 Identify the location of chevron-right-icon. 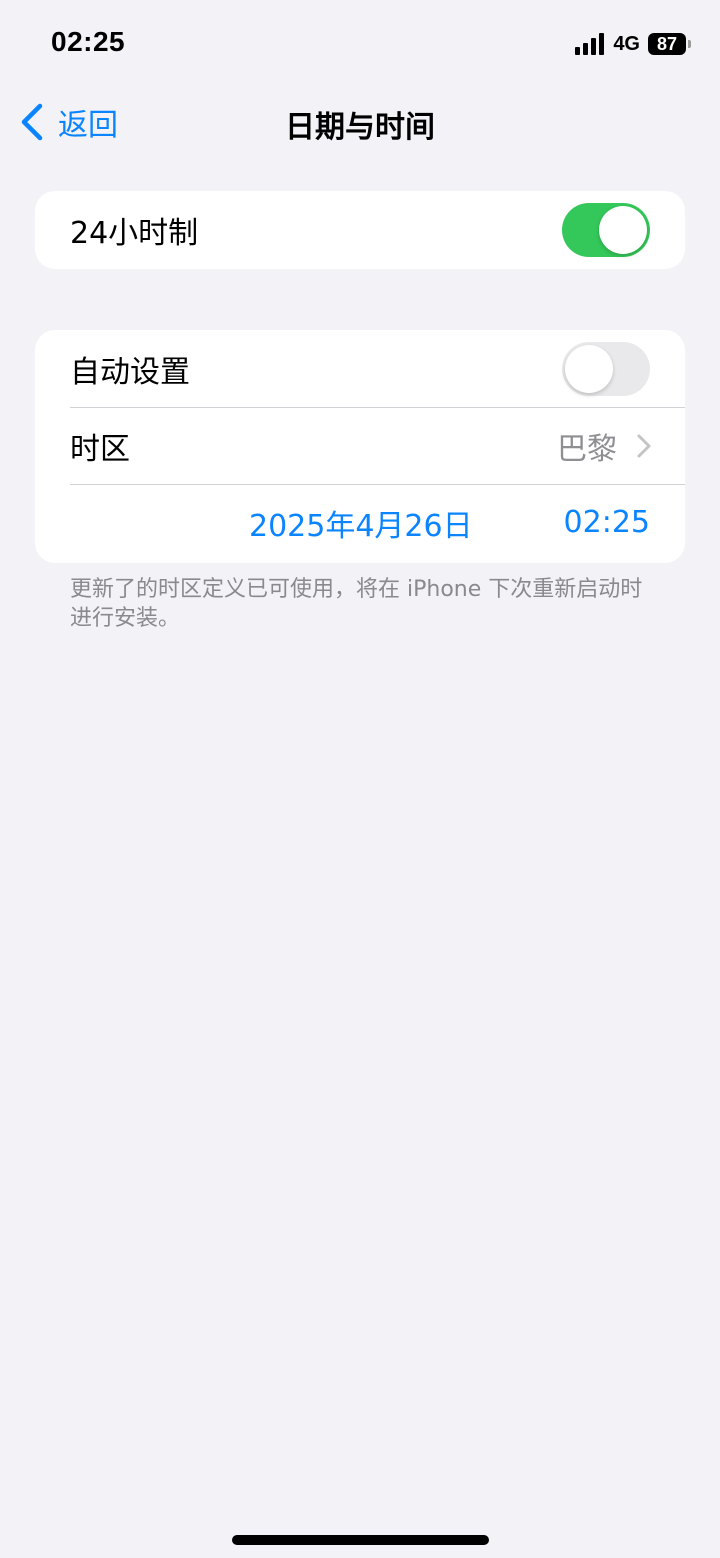
(644, 445).